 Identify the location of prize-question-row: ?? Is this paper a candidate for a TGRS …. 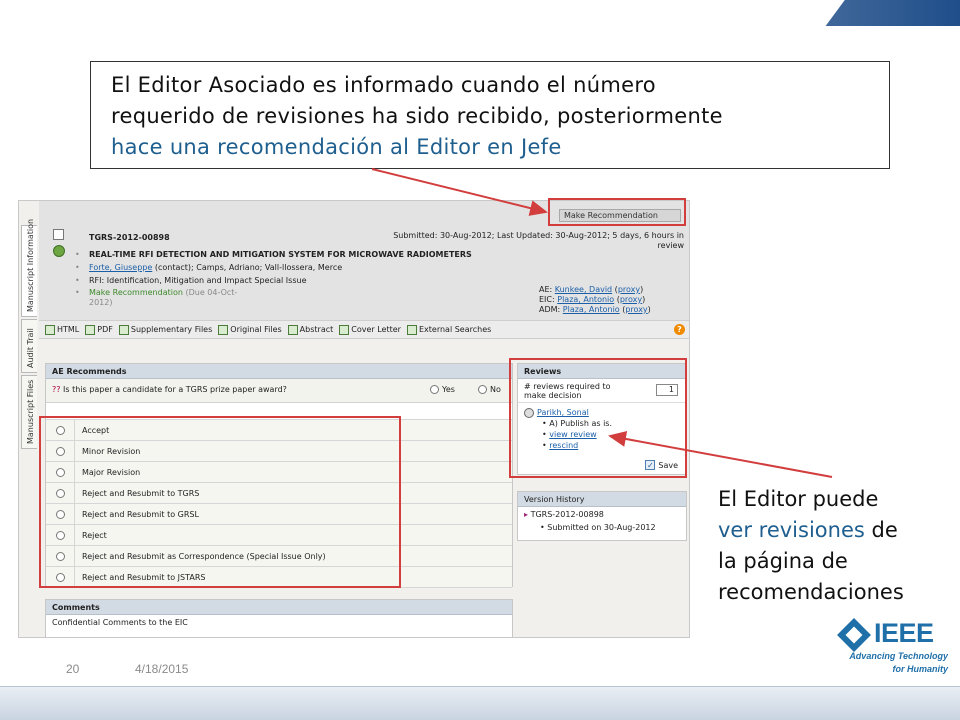
(279, 391).